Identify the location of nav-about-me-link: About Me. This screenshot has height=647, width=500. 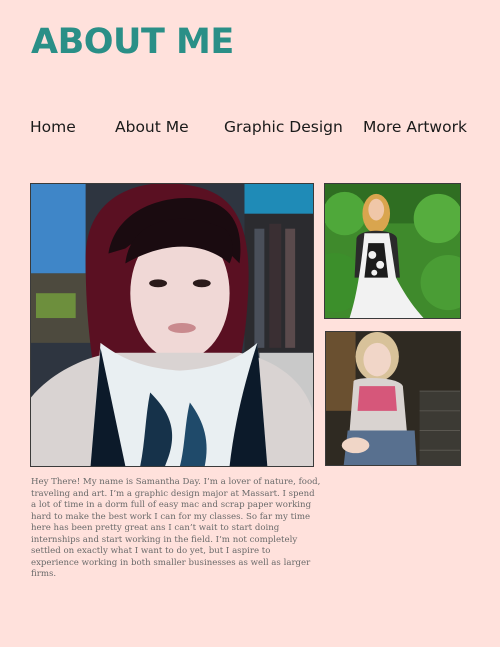
(152, 127).